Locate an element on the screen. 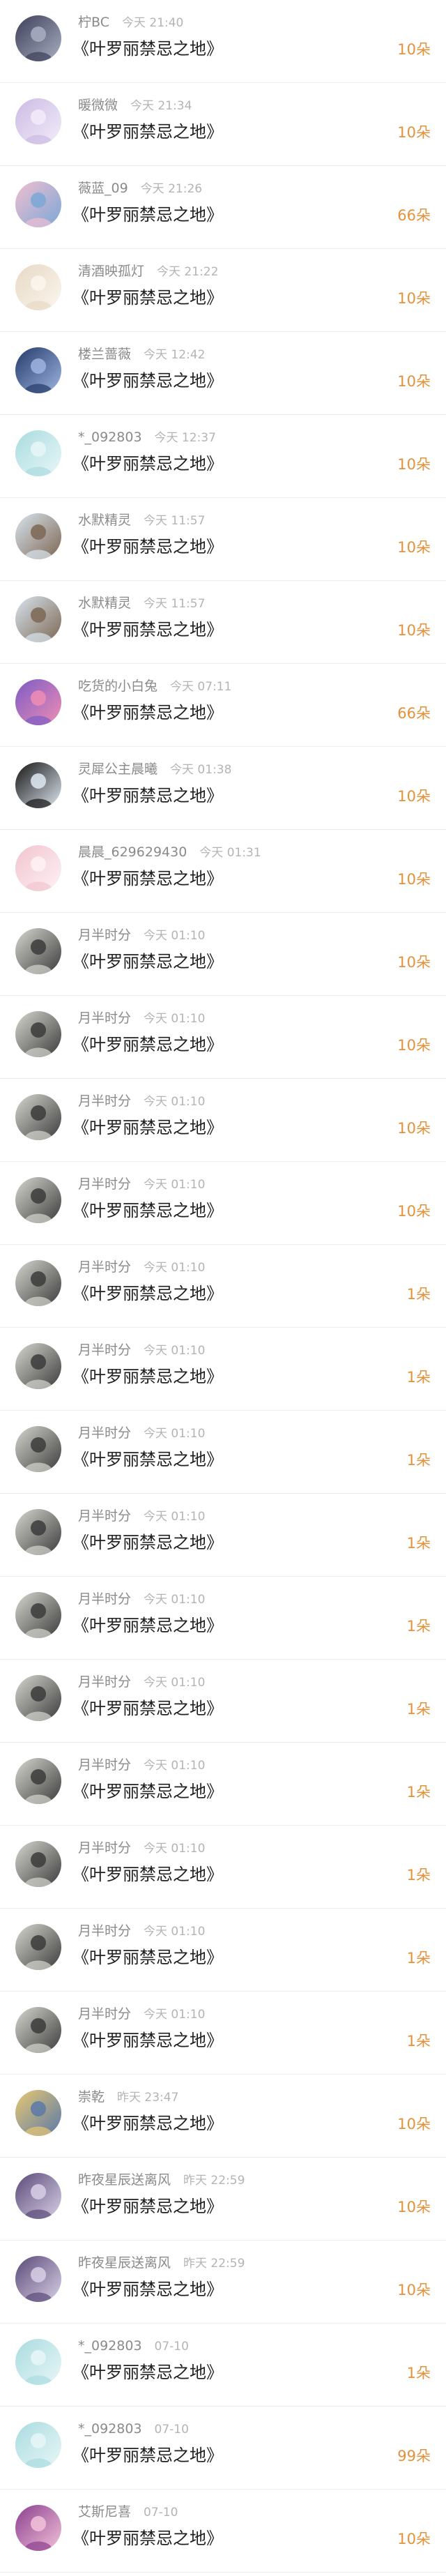 The height and width of the screenshot is (2576, 446). gift-record-row: 晨晨_629629430 今天 01:31 《叶罗丽禁忌之地》 10朵 is located at coordinates (223, 871).